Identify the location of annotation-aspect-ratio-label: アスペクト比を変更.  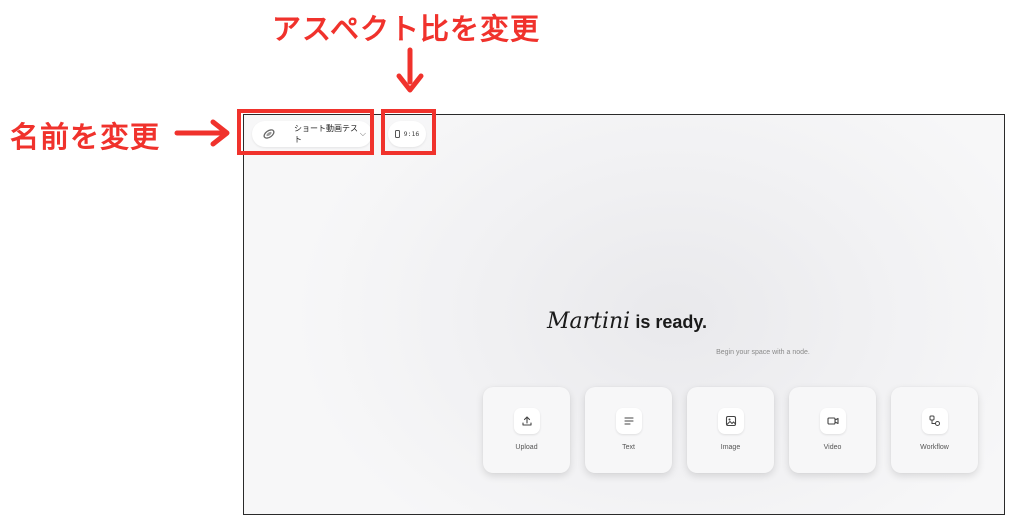
(406, 29).